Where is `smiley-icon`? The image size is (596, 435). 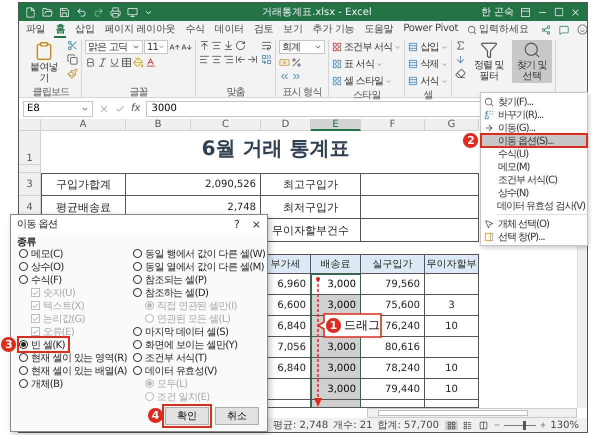 smiley-icon is located at coordinates (582, 29).